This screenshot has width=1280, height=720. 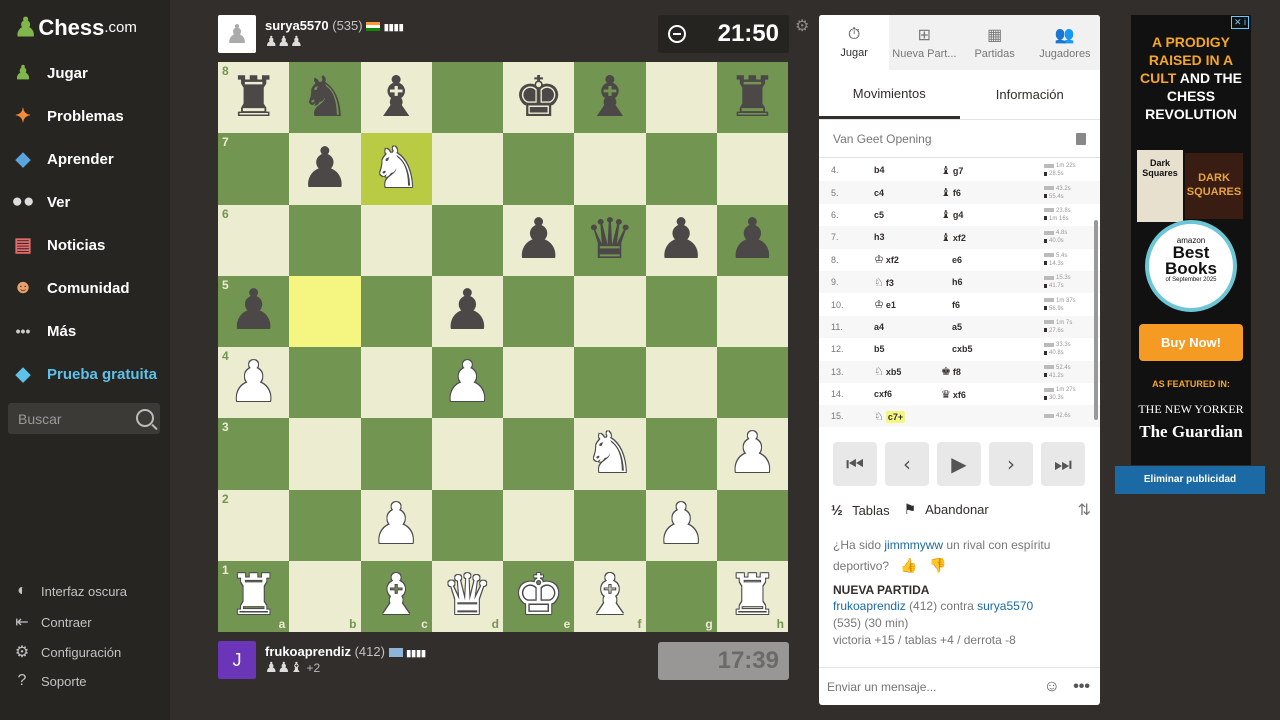 I want to click on square-d3, so click(x=467, y=454).